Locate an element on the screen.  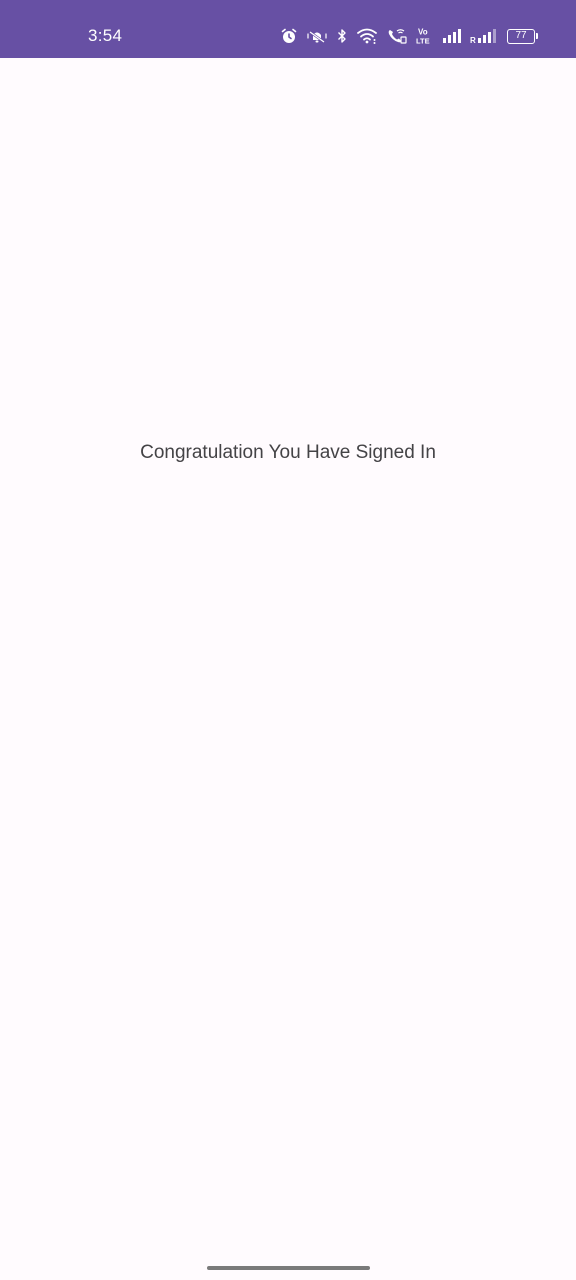
vibrate-icon is located at coordinates (317, 36).